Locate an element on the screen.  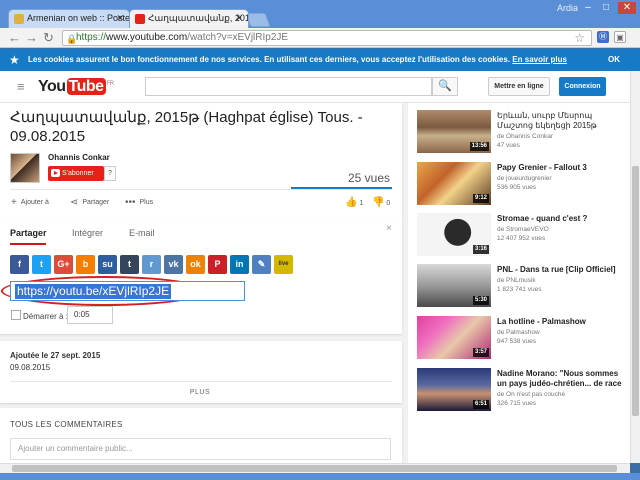
browser-user-name: Ardia is located at coordinates (567, 8).